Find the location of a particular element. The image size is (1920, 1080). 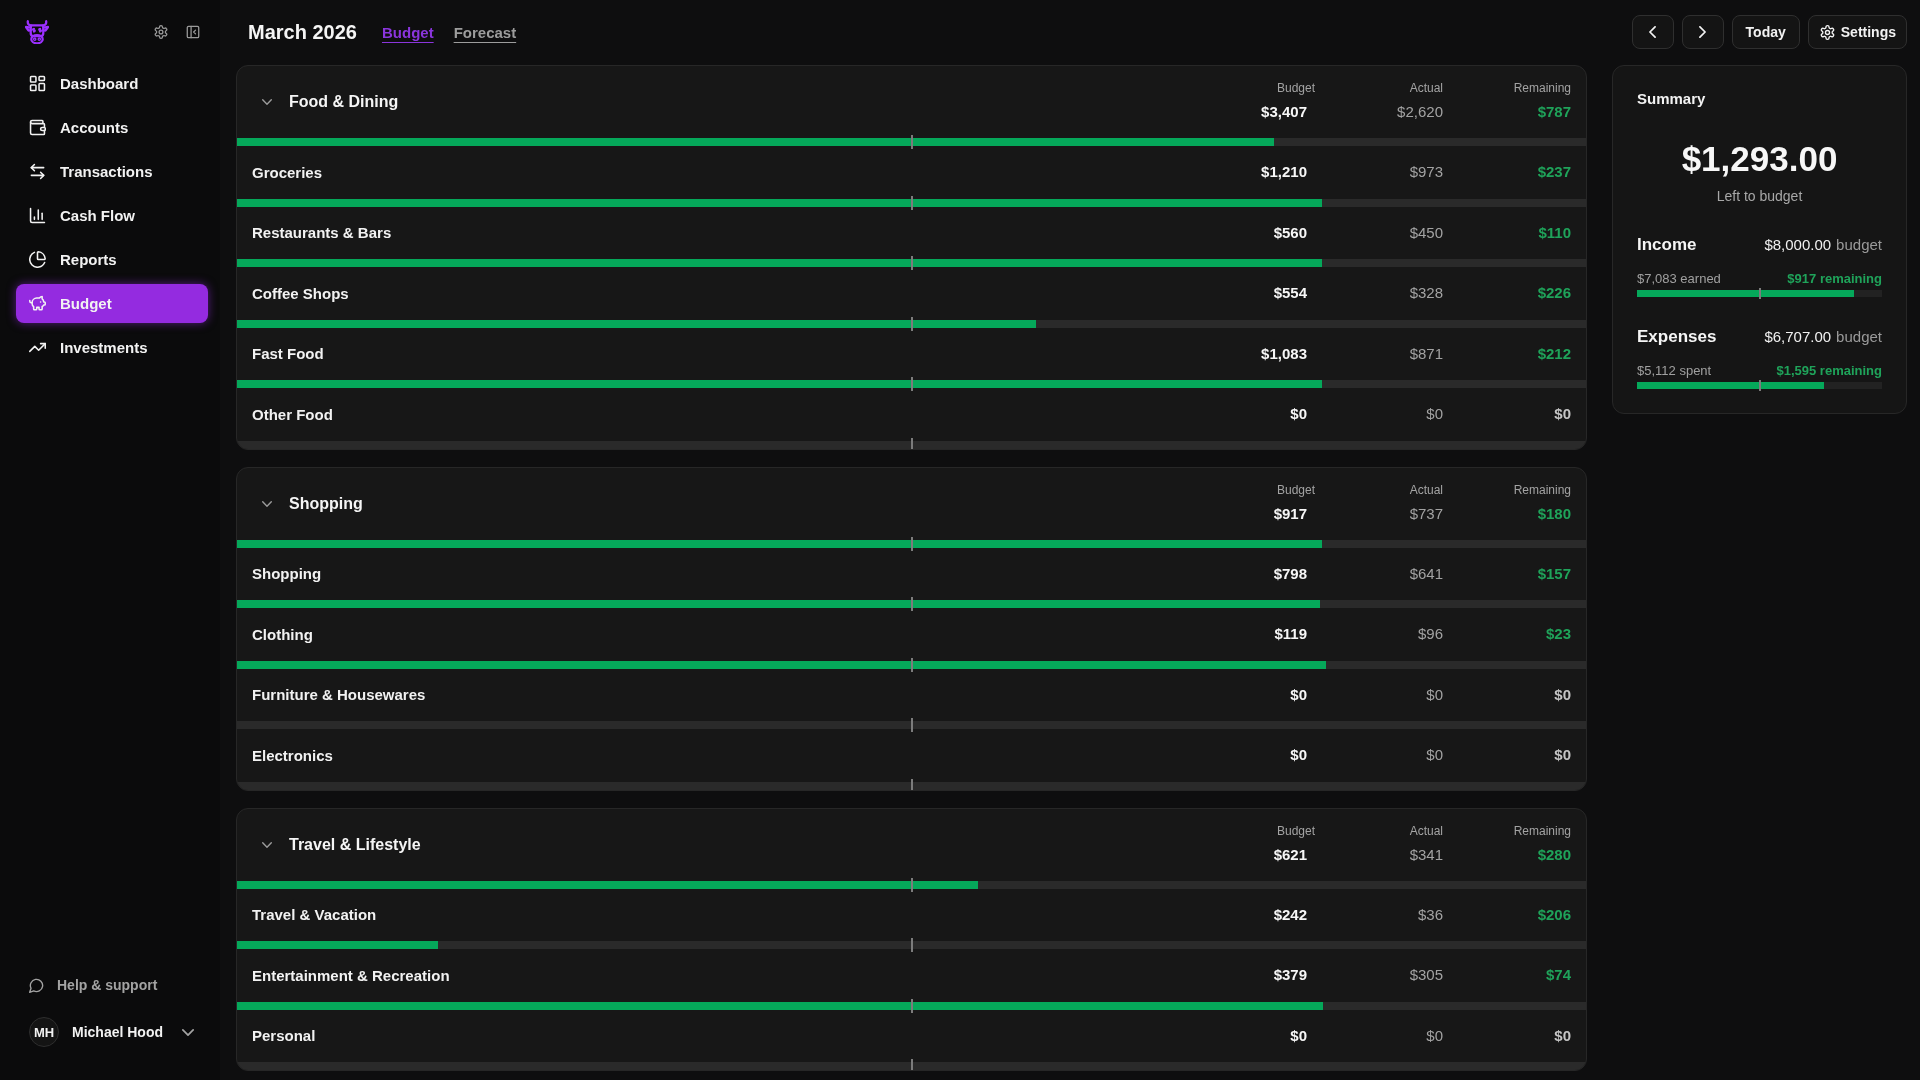

progress-text: $5,112 spent is located at coordinates (1674, 371).